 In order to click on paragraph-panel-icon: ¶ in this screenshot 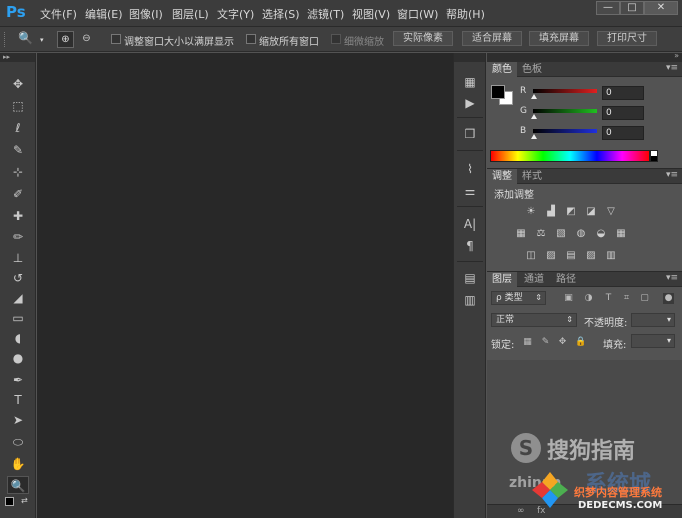, I will do `click(470, 246)`.